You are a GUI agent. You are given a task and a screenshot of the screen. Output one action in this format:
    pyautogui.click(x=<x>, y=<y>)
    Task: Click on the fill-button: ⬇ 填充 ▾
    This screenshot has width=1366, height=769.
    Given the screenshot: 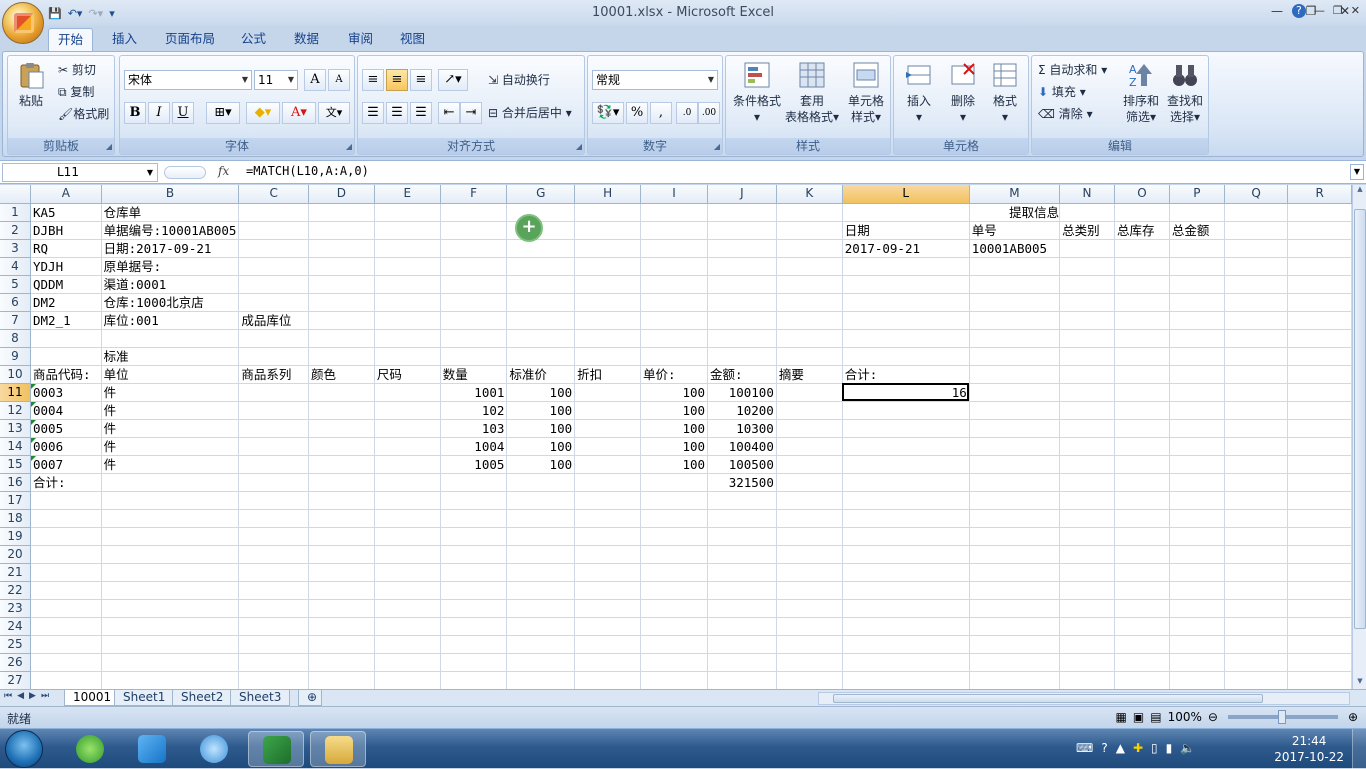 What is the action you would take?
    pyautogui.click(x=1062, y=92)
    